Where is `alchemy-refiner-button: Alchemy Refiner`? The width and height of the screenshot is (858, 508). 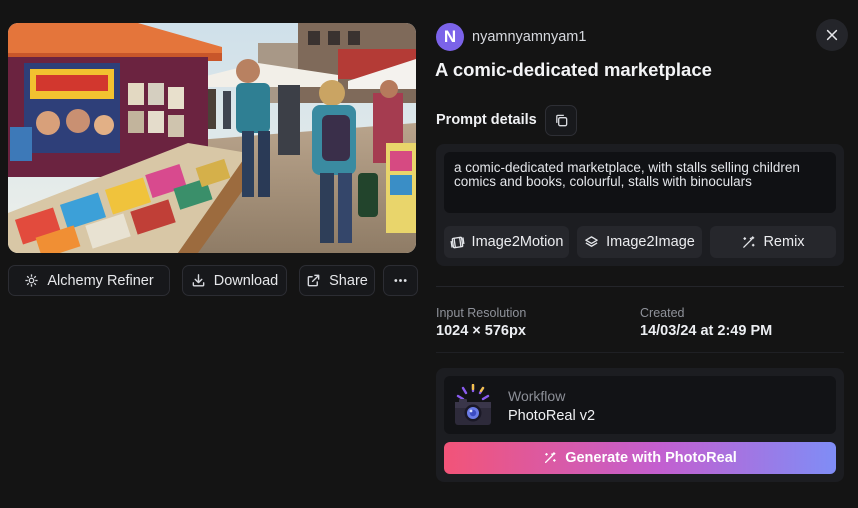 alchemy-refiner-button: Alchemy Refiner is located at coordinates (89, 280).